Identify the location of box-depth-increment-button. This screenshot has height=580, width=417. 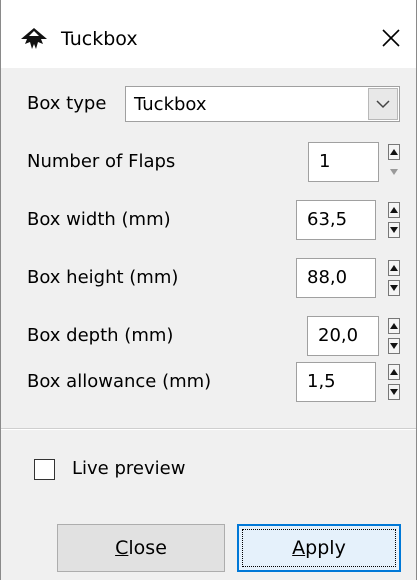
(394, 326).